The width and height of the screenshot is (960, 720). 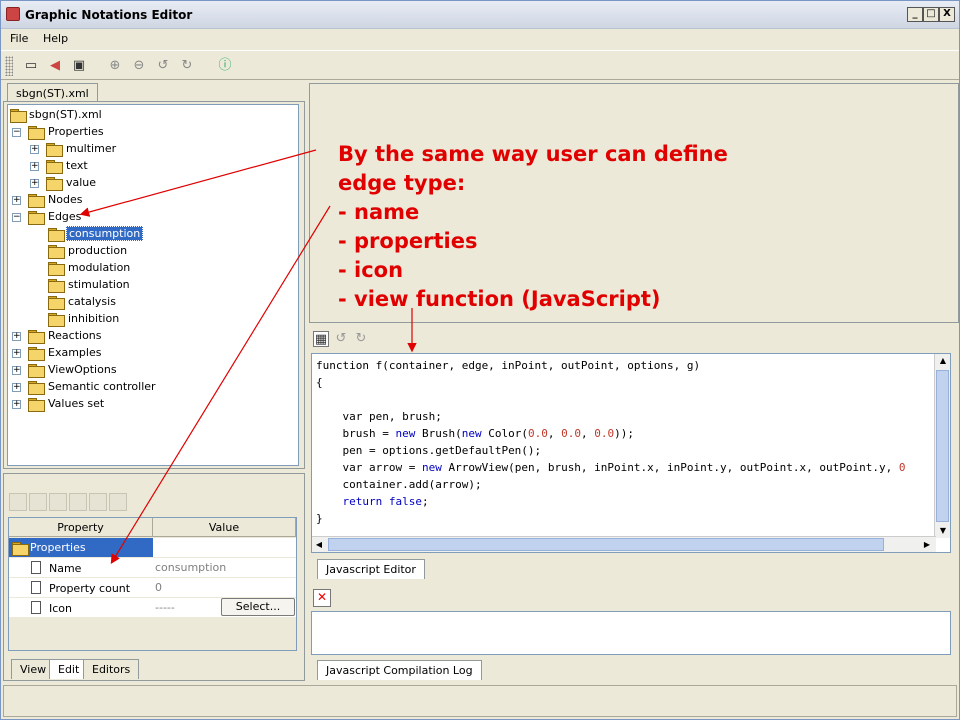 I want to click on code-line: }, so click(x=319, y=518).